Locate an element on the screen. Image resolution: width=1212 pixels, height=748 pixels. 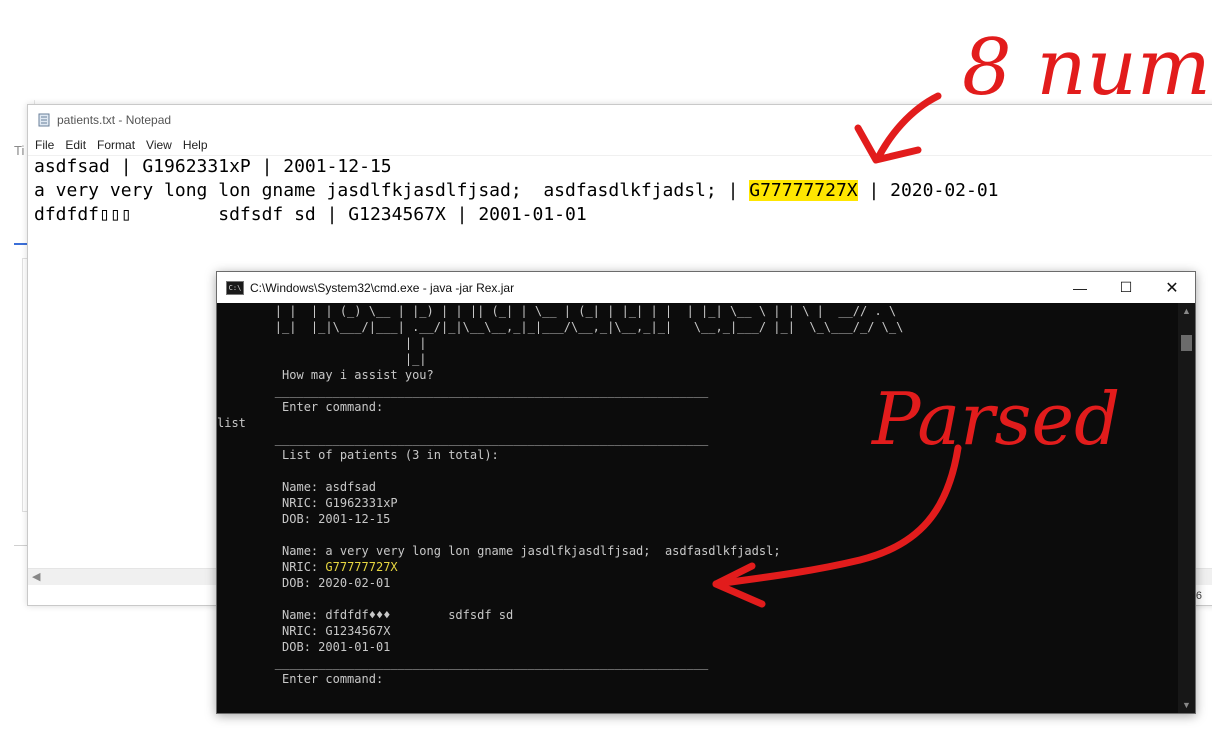
scroll-down-icon: ▼ is located at coordinates (1186, 705).